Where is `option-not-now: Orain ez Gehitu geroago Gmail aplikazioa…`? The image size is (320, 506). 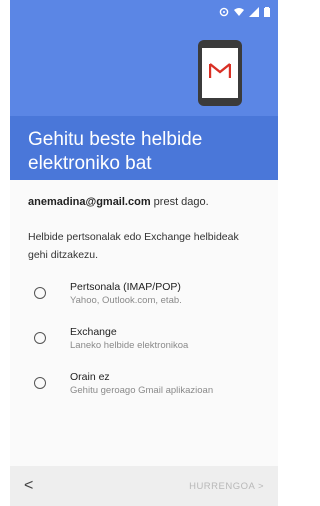 option-not-now: Orain ez Gehitu geroago Gmail aplikazioa… is located at coordinates (144, 383).